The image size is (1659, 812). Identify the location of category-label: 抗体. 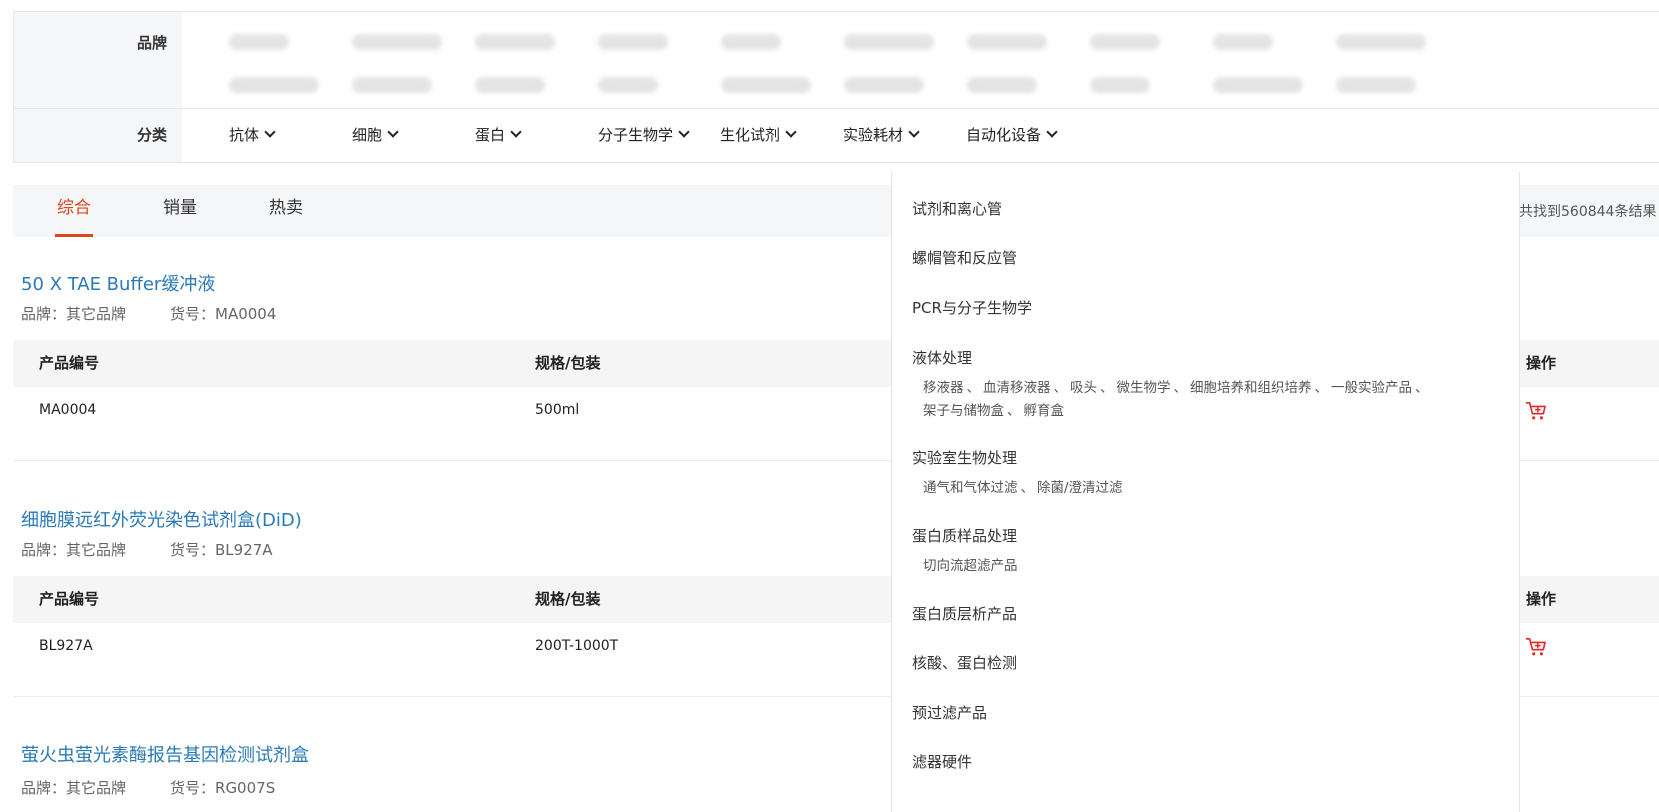
(244, 135).